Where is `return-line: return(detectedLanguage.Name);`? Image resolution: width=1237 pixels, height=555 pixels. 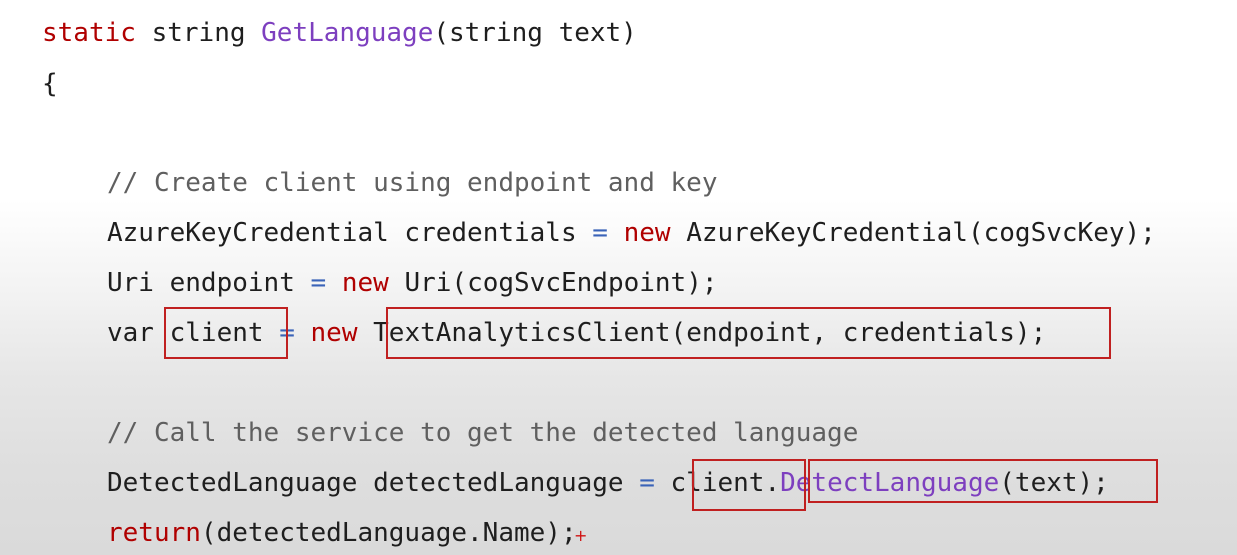
return-line: return(detectedLanguage.Name); is located at coordinates (342, 533).